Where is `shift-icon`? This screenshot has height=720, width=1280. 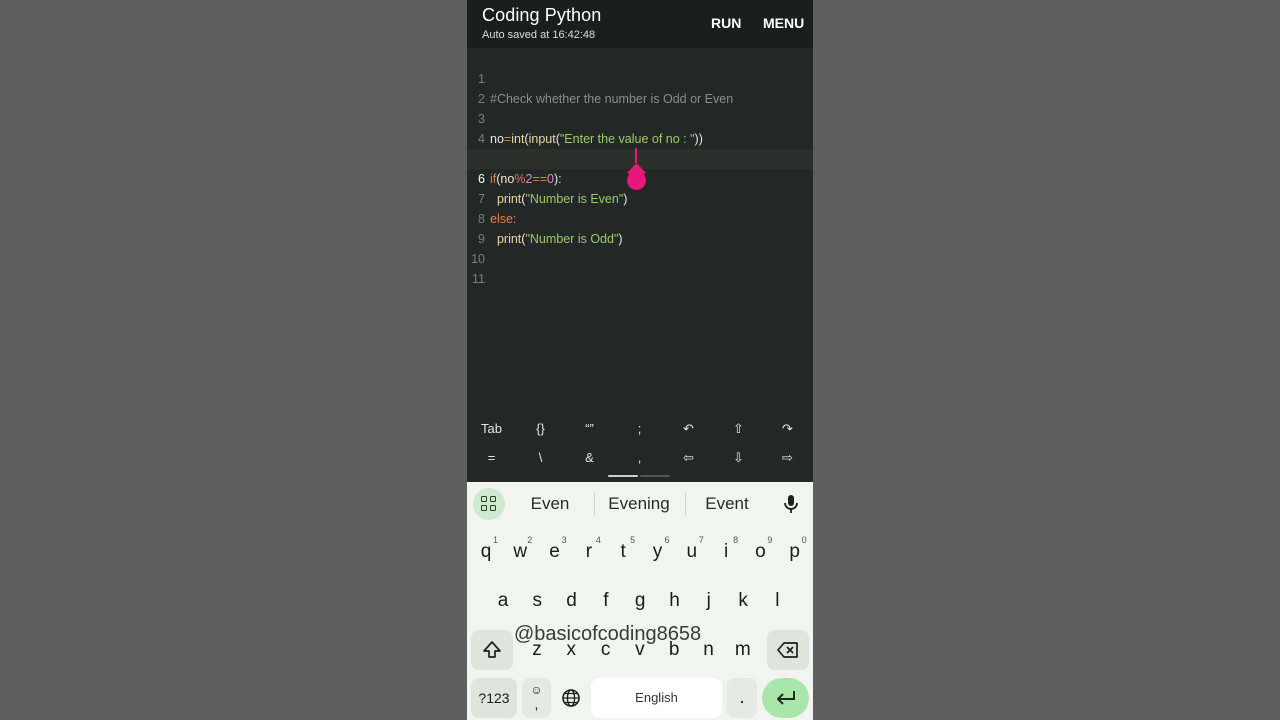 shift-icon is located at coordinates (492, 649).